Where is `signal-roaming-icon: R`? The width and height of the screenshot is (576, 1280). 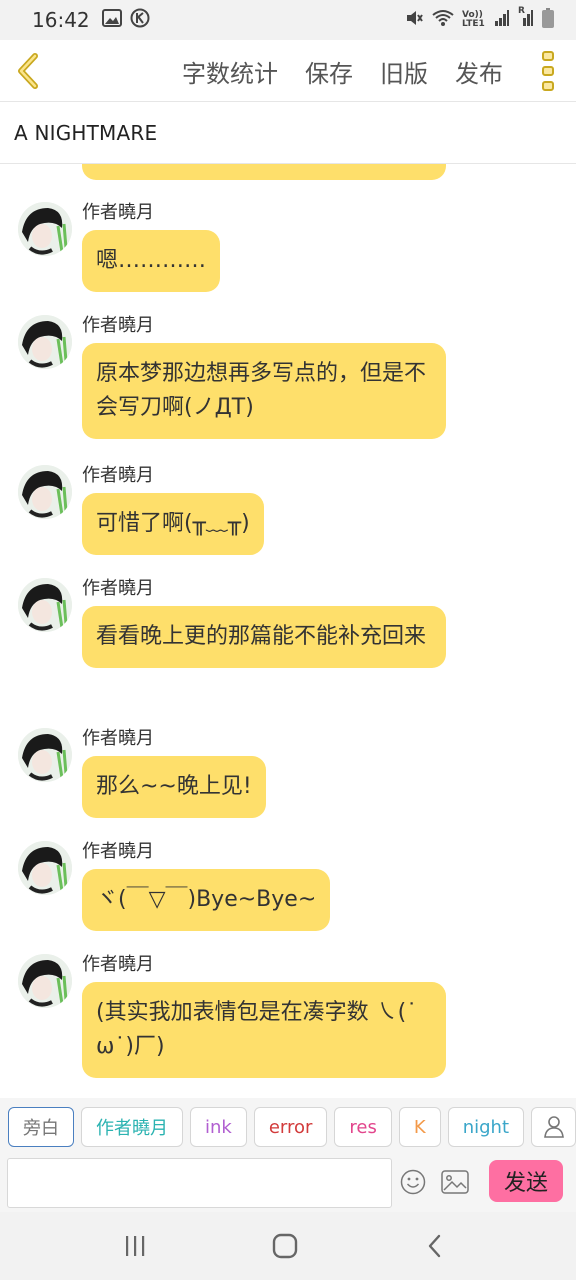
signal-roaming-icon: R is located at coordinates (526, 18).